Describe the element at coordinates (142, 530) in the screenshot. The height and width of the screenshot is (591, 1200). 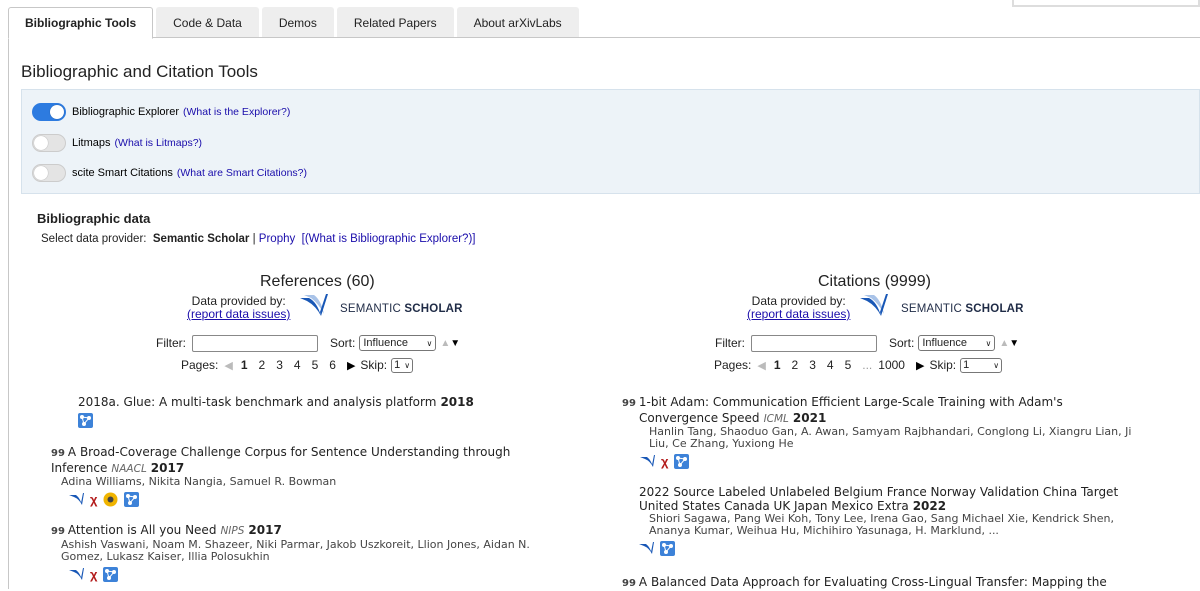
I see `paper-title: Attention is All you Need` at that location.